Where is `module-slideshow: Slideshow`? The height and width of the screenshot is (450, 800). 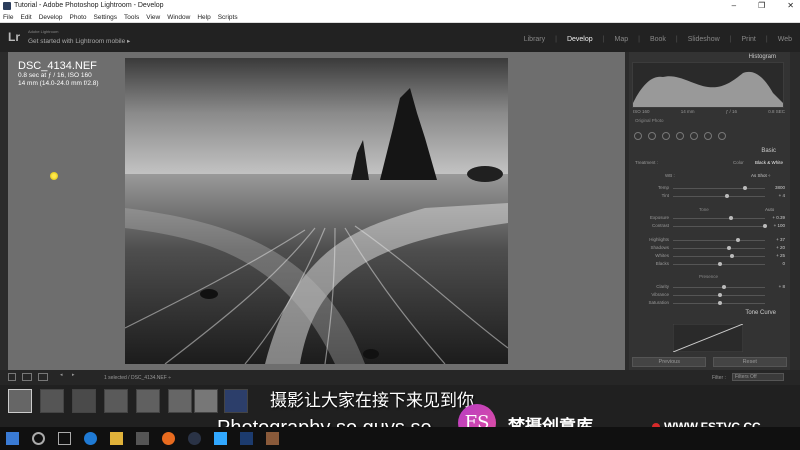 module-slideshow: Slideshow is located at coordinates (704, 39).